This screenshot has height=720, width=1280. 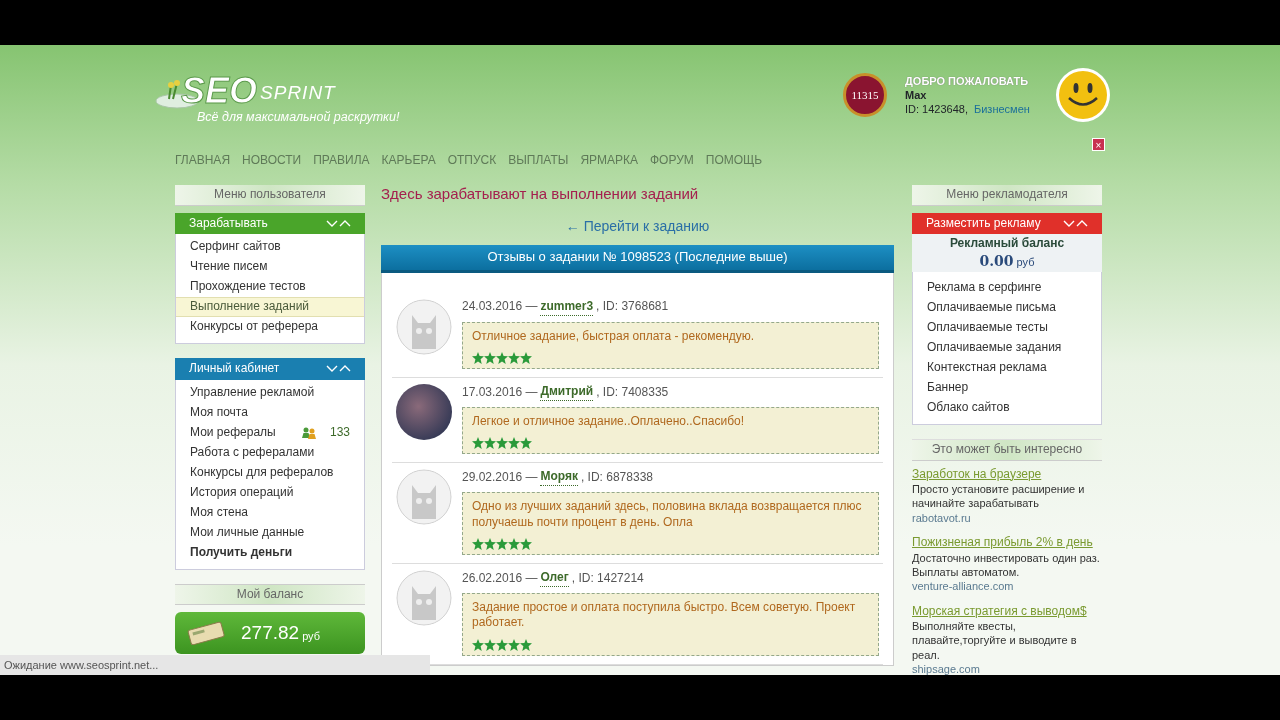 What do you see at coordinates (233, 433) in the screenshot?
I see `menu-item: Мои рефералы` at bounding box center [233, 433].